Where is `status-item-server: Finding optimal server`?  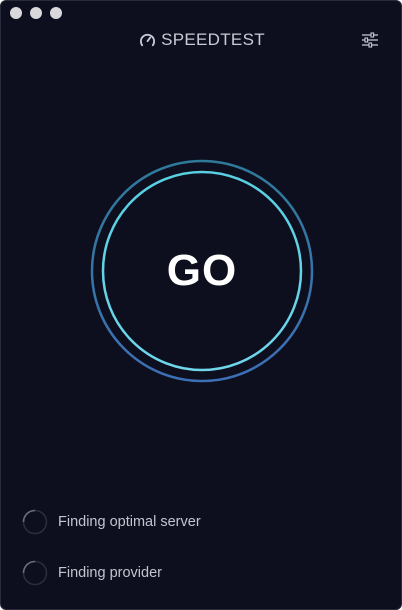
status-item-server: Finding optimal server is located at coordinates (111, 522).